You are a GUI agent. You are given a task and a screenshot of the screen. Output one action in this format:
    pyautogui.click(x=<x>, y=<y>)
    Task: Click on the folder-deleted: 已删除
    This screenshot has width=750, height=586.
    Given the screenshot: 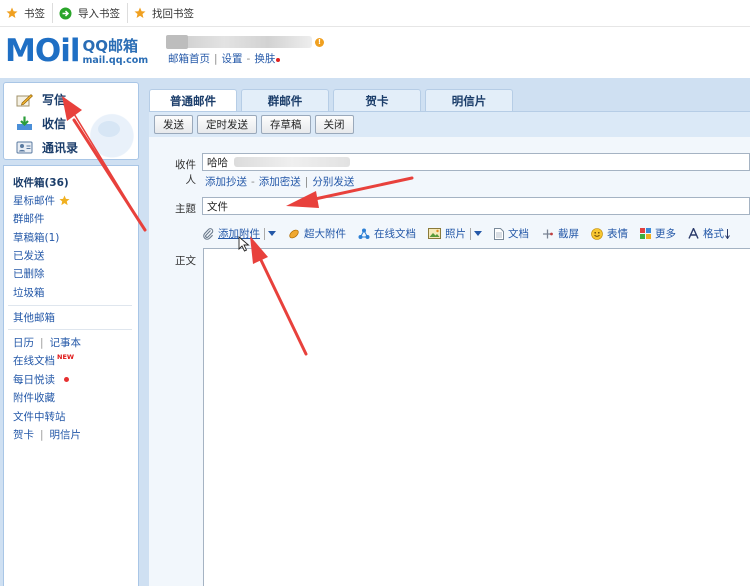 What is the action you would take?
    pyautogui.click(x=29, y=273)
    